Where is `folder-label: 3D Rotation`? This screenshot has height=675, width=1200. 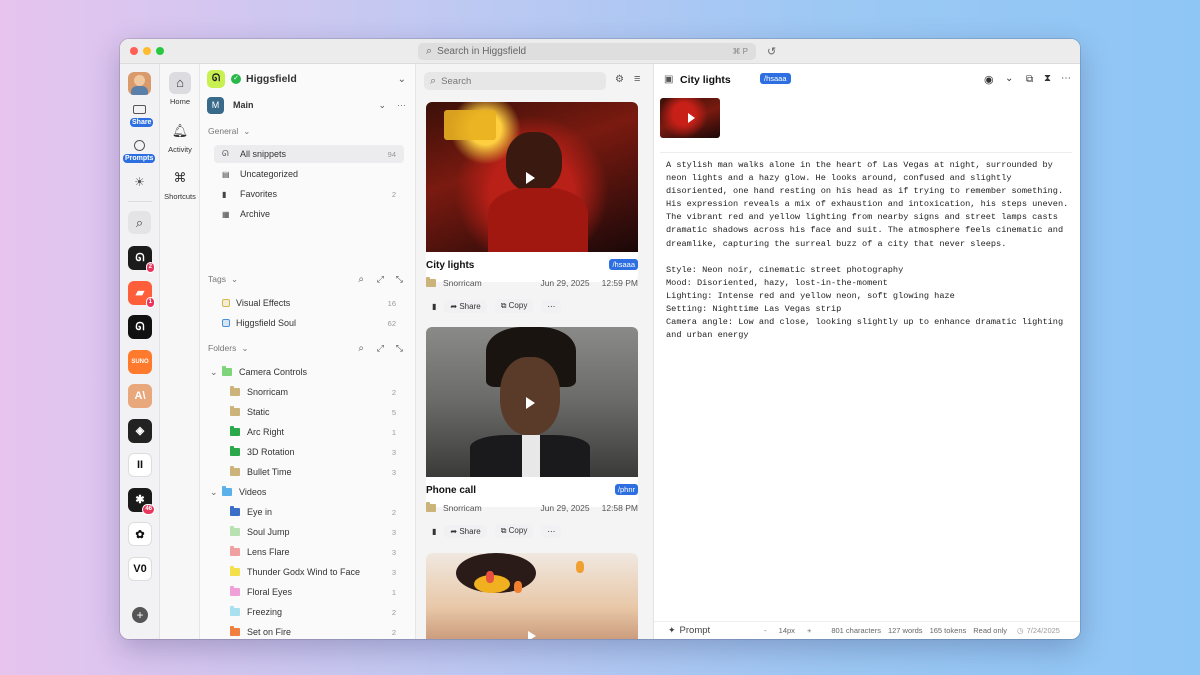
folder-label: 3D Rotation is located at coordinates (271, 452).